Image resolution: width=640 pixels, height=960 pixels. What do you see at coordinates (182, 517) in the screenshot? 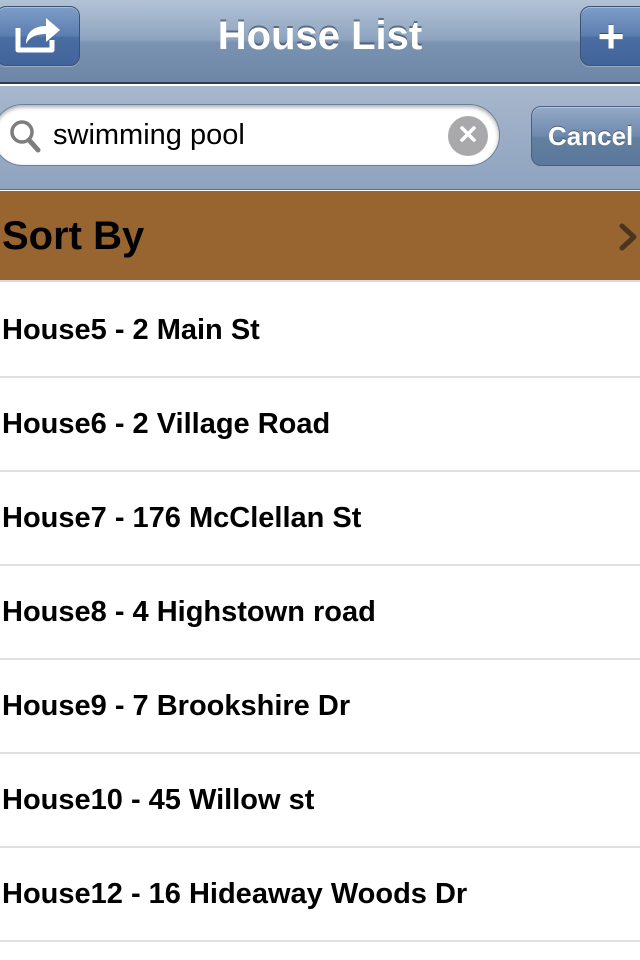
I see `house-label: House7 - 176 McClellan St` at bounding box center [182, 517].